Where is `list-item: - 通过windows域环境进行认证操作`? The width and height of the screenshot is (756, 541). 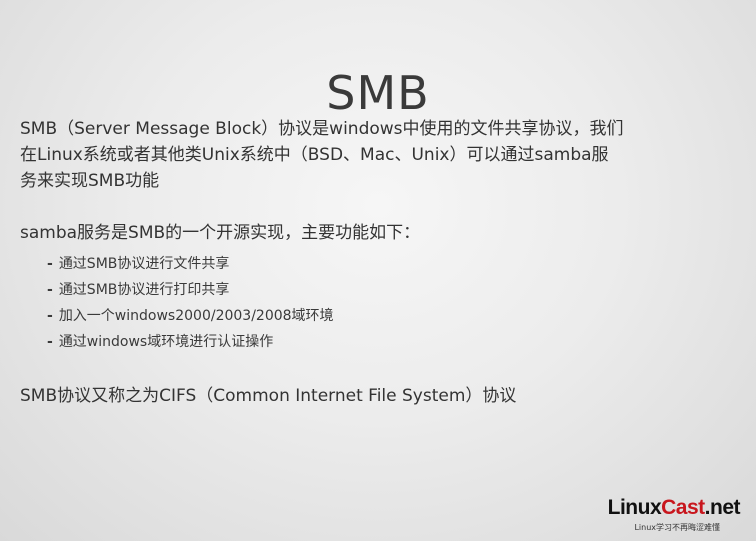 list-item: - 通过windows域环境进行认证操作 is located at coordinates (190, 342).